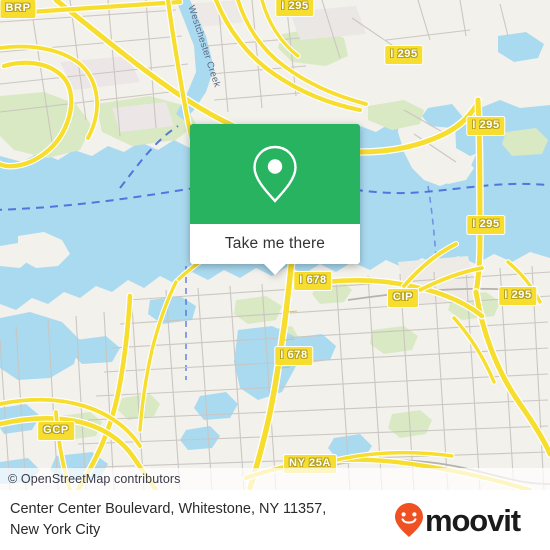 This screenshot has width=550, height=550. I want to click on road-shield-i678-b: I 678, so click(294, 356).